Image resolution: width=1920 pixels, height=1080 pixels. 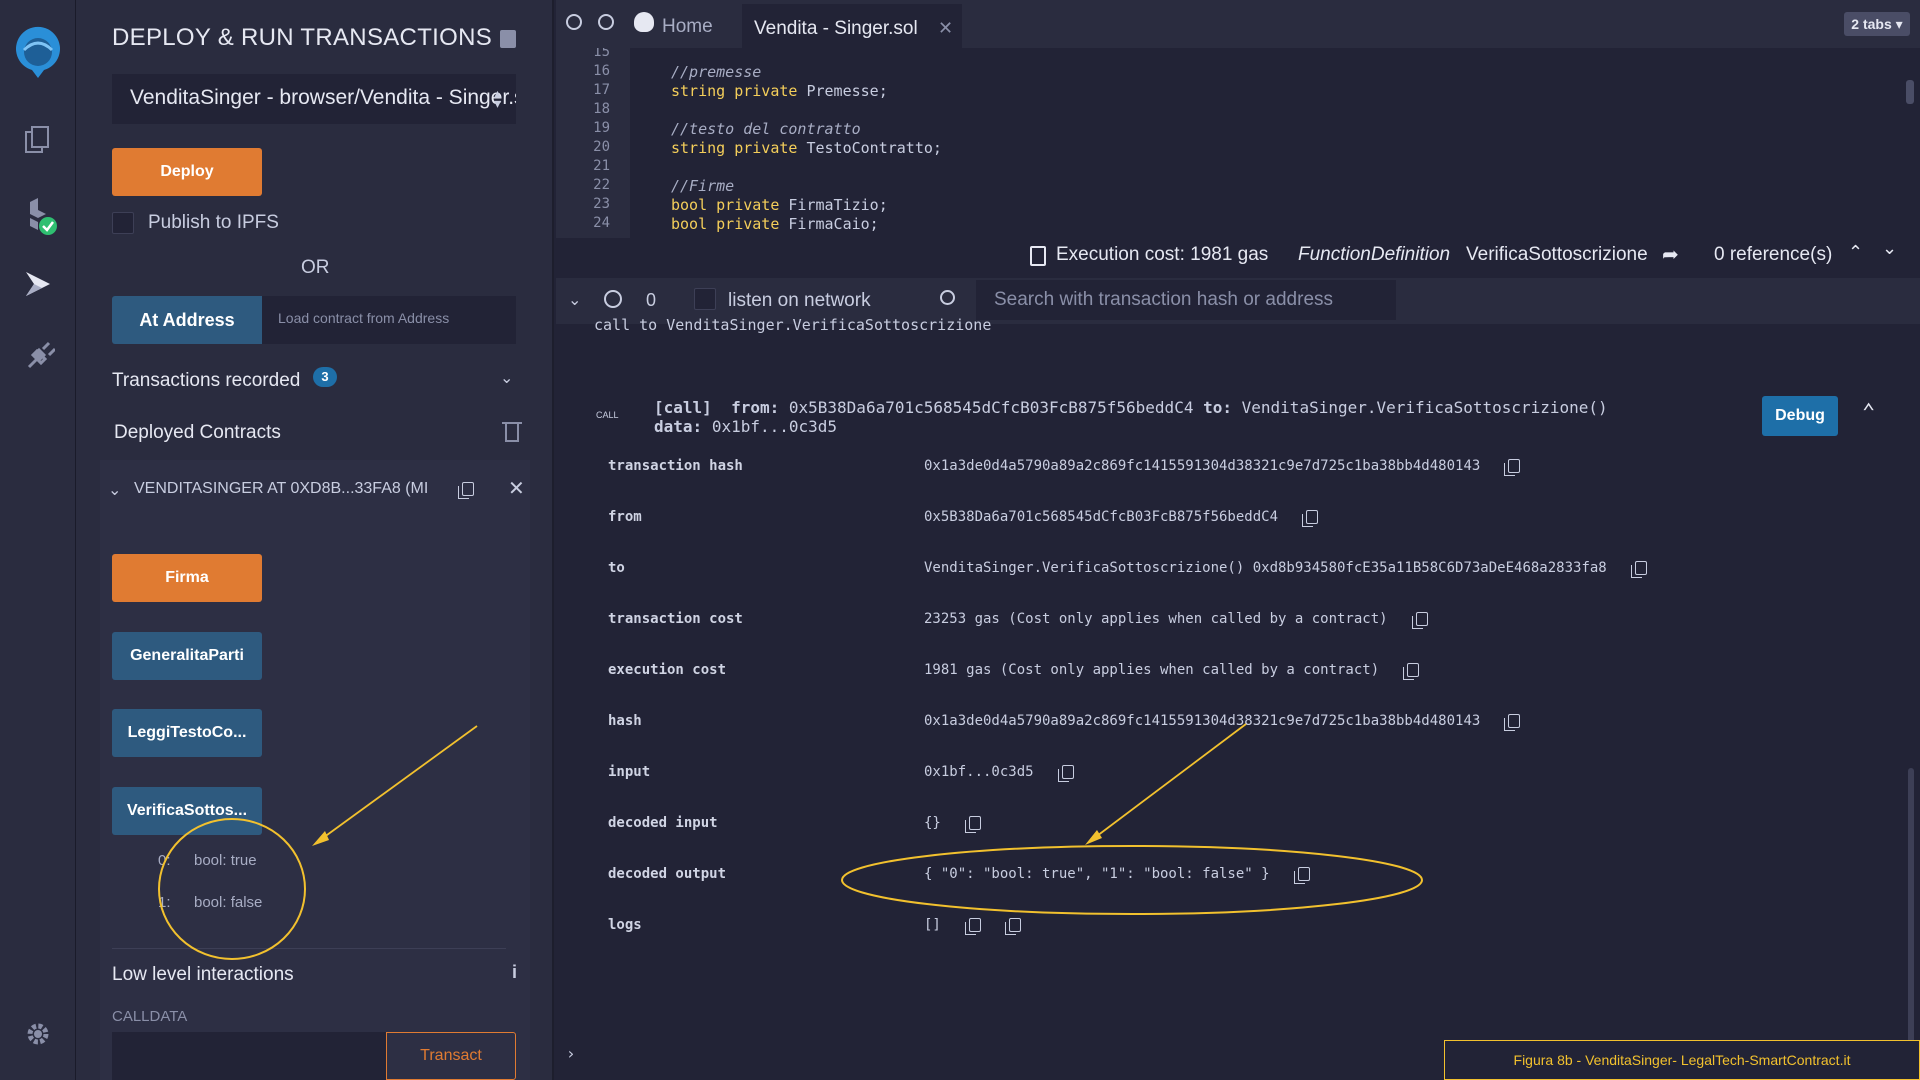 I want to click on code-line: string private Premesse;, so click(x=779, y=91).